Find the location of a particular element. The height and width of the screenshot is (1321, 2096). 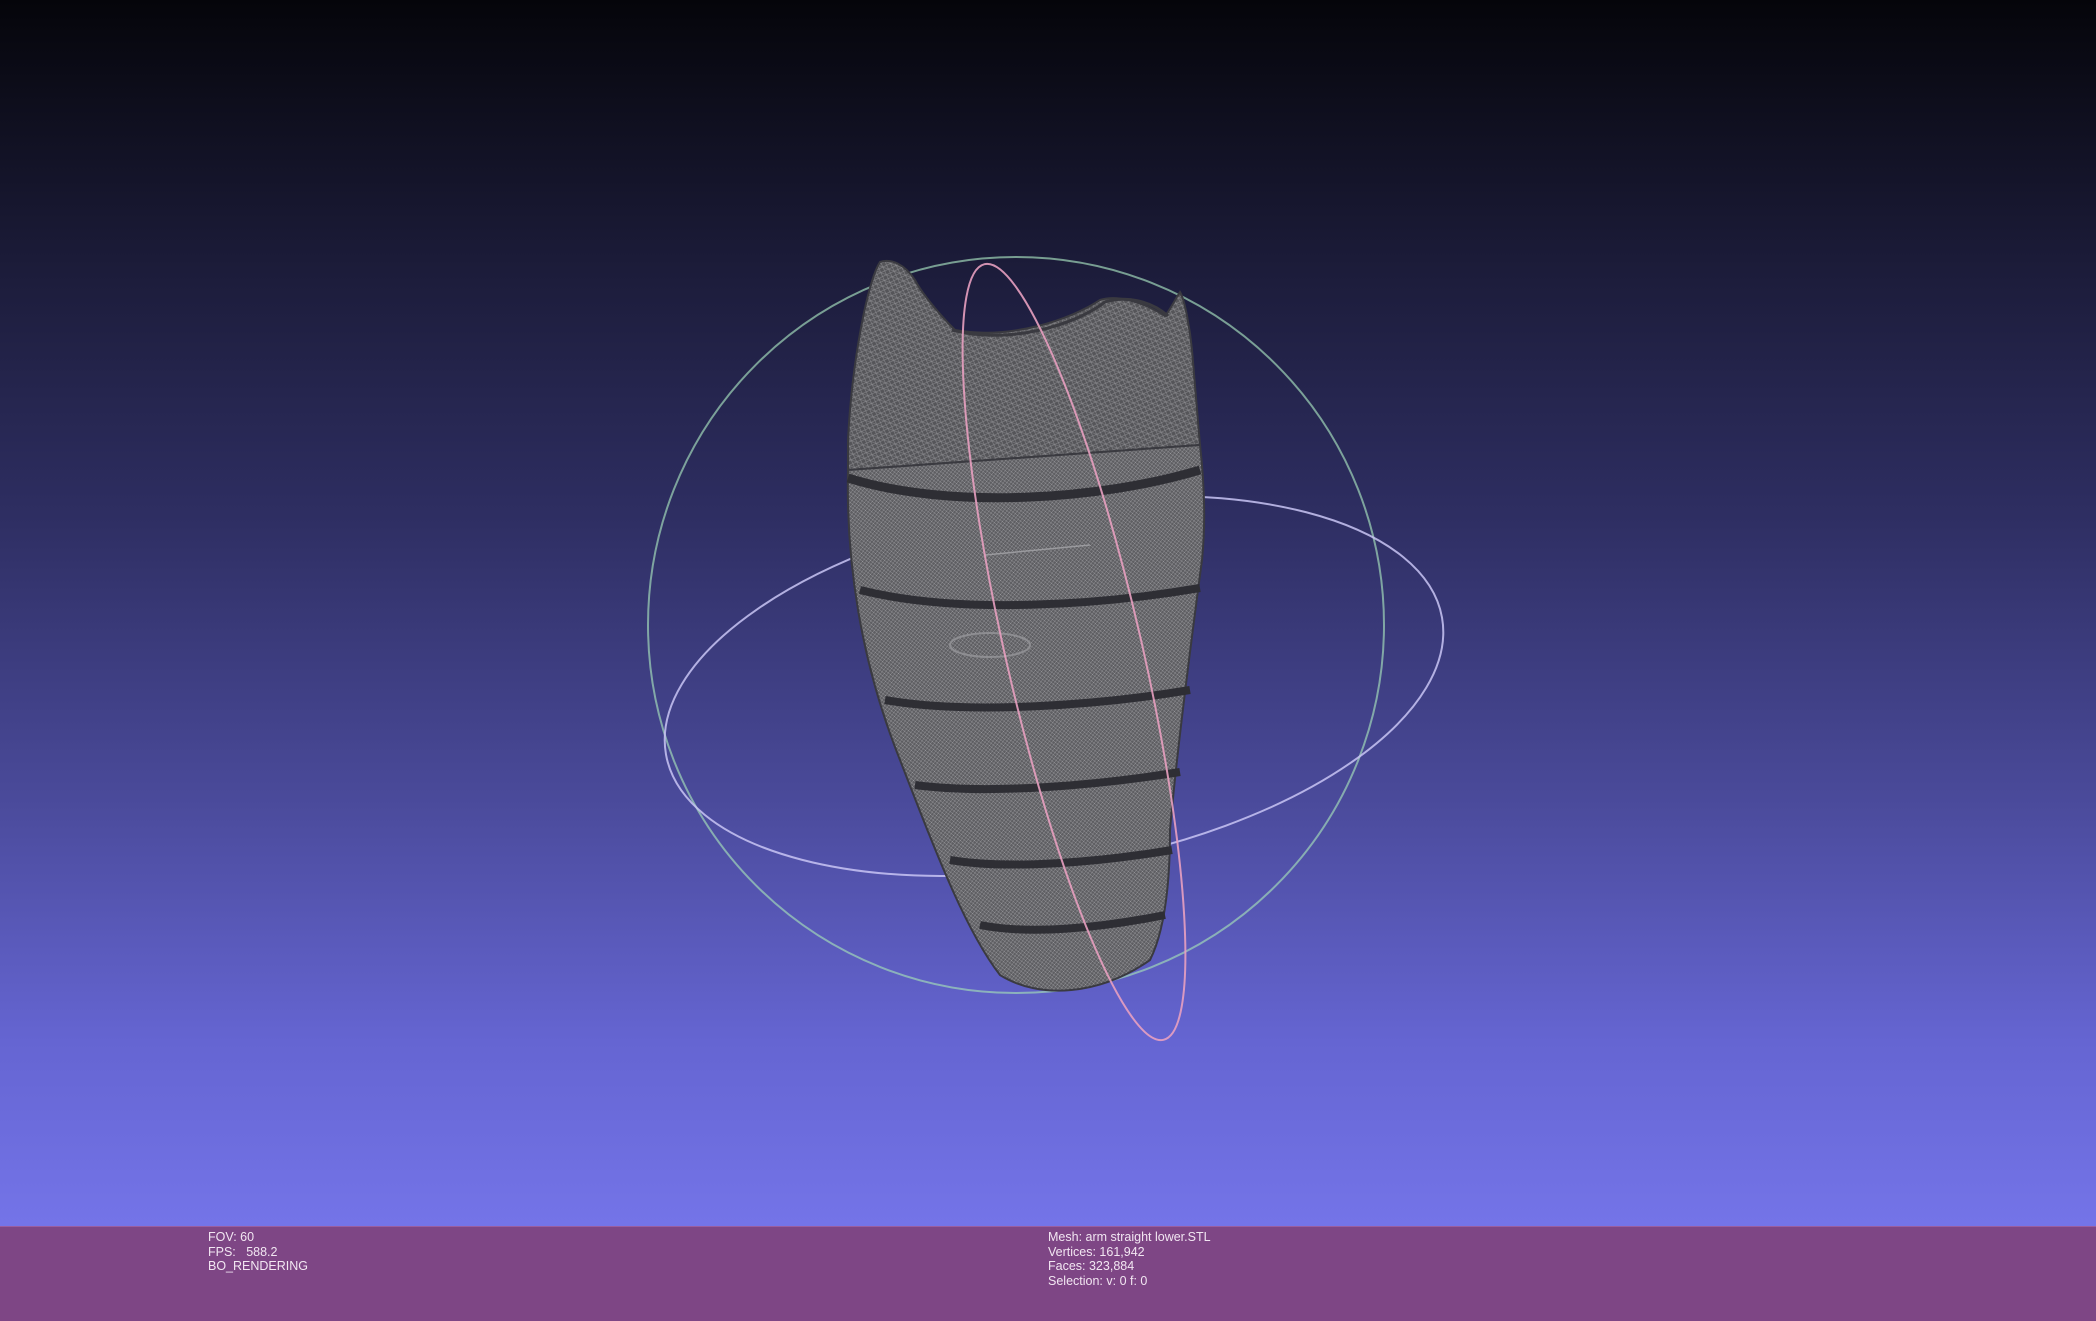

mesh-name-readout: Mesh: arm straight lower.STL is located at coordinates (1129, 1237).